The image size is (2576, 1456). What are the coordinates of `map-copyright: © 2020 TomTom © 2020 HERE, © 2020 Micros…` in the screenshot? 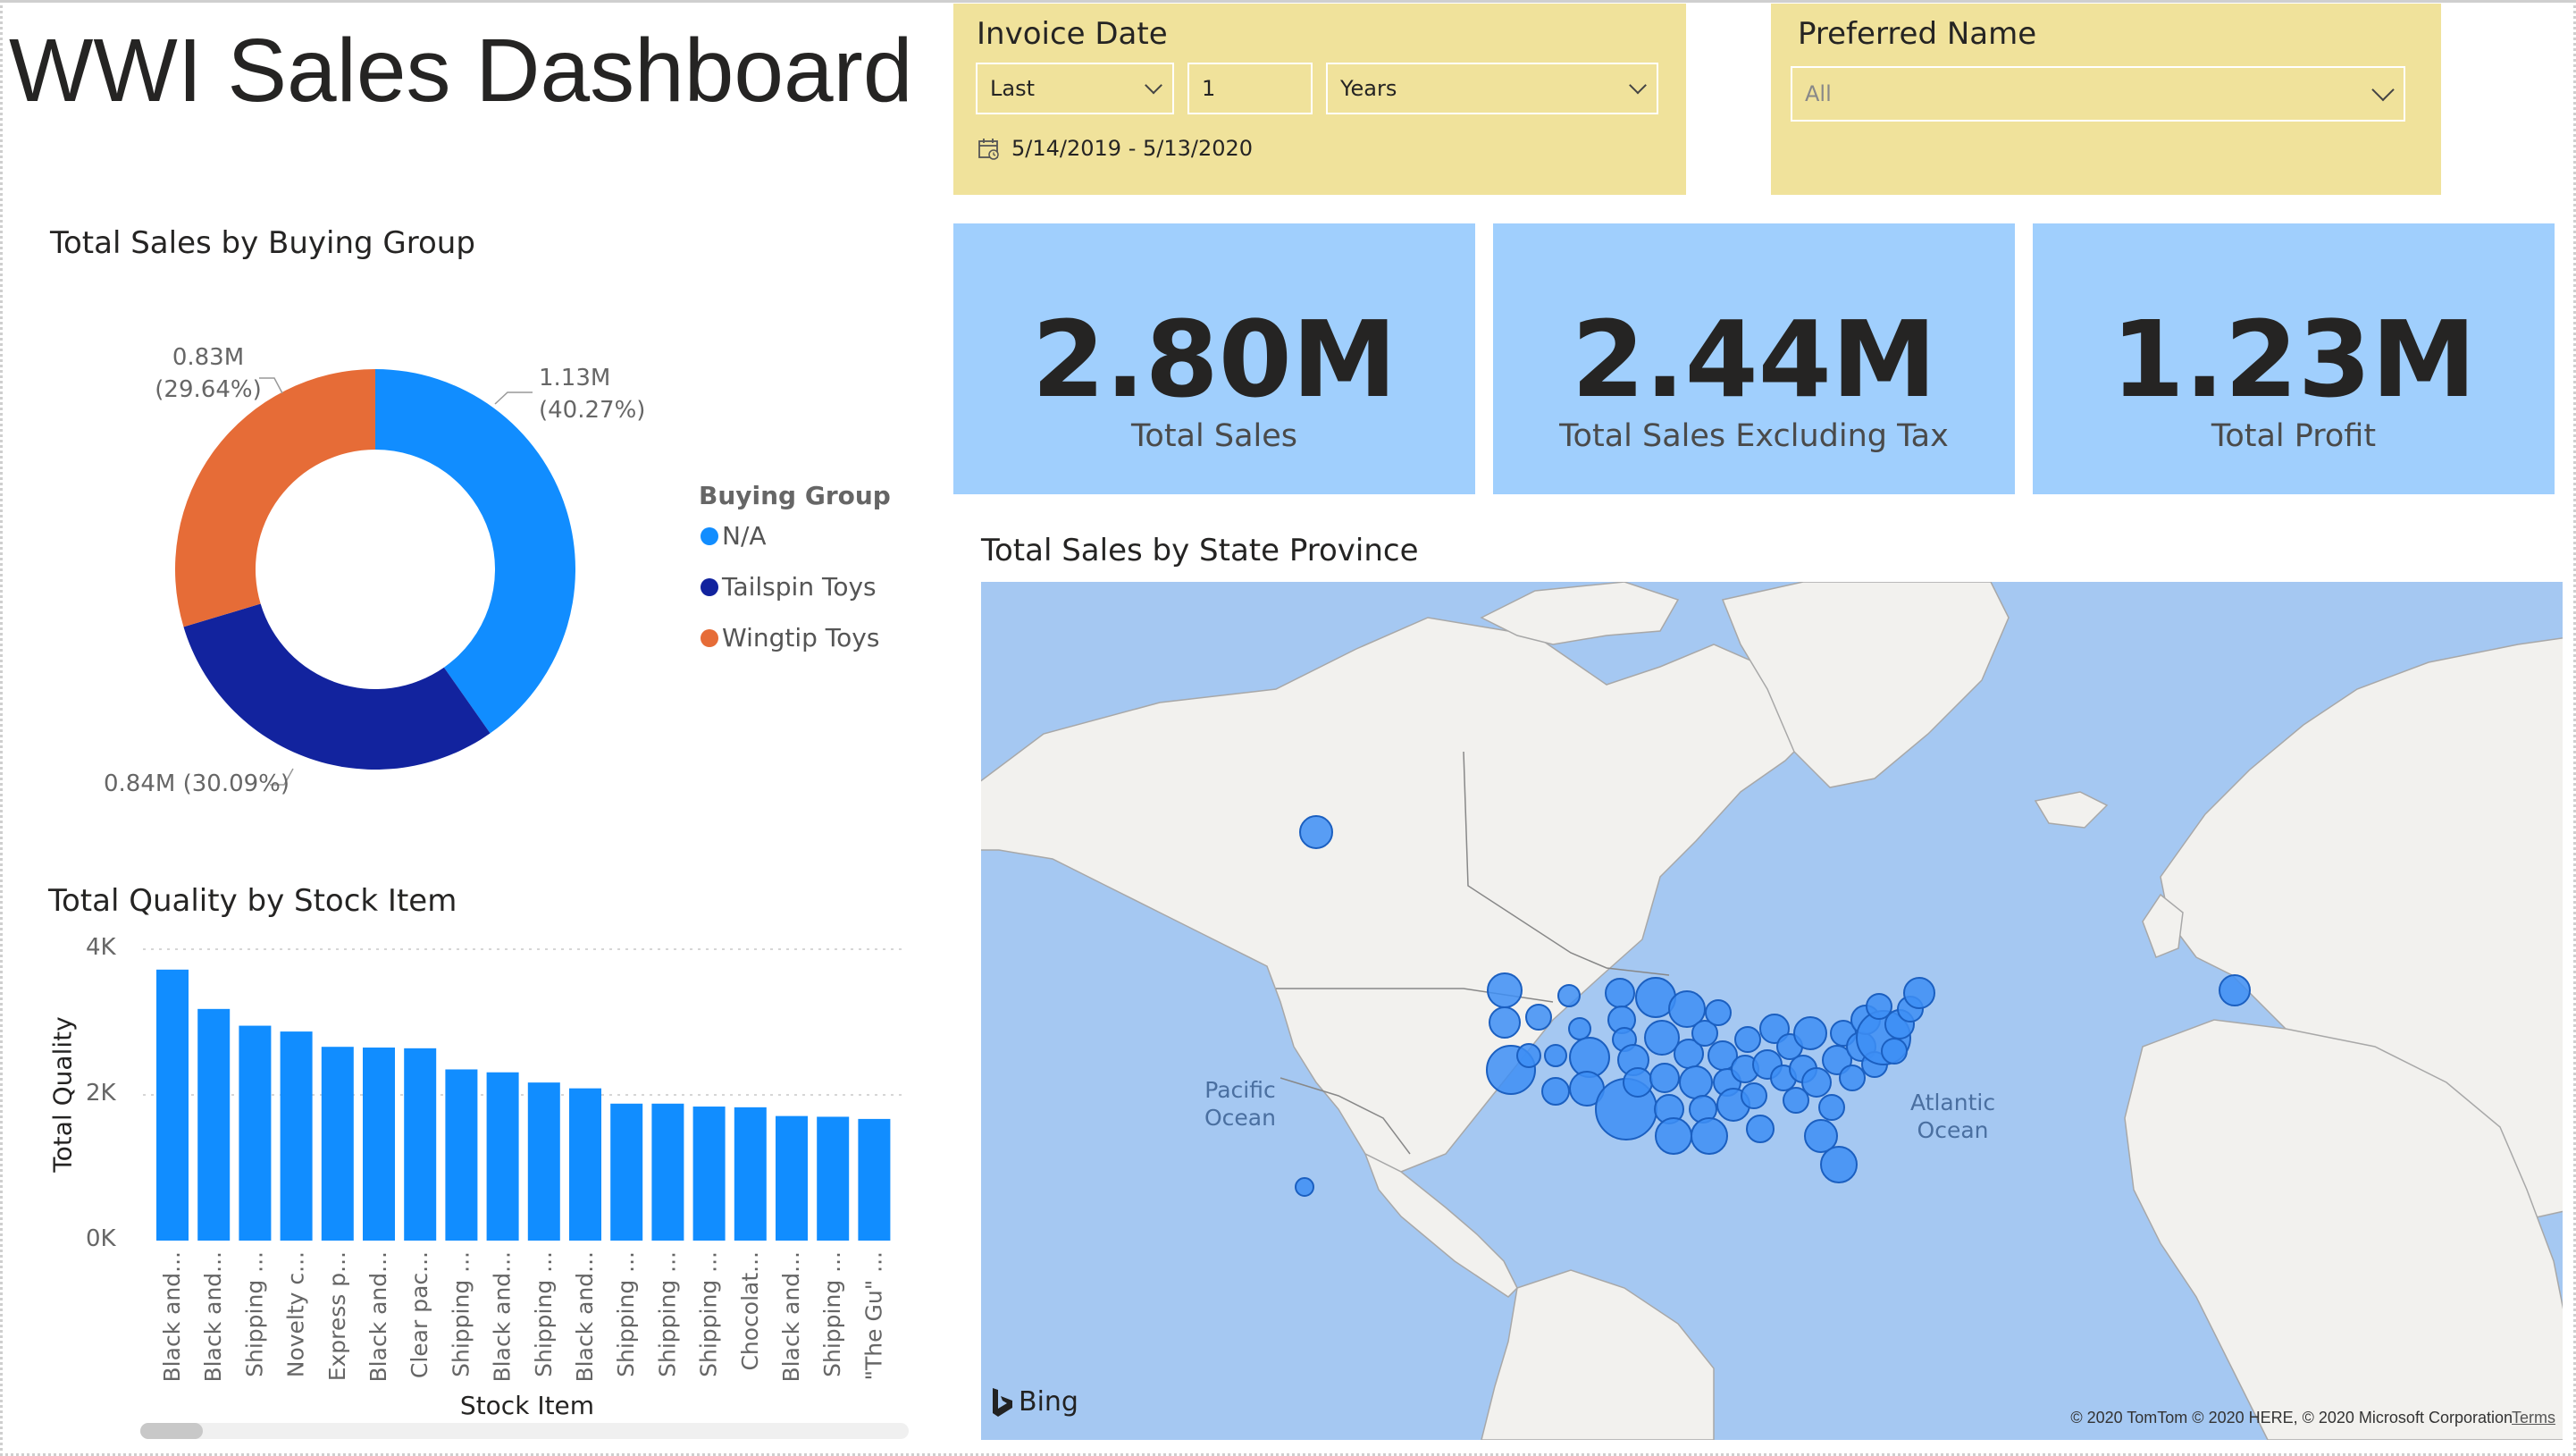 It's located at (2291, 1418).